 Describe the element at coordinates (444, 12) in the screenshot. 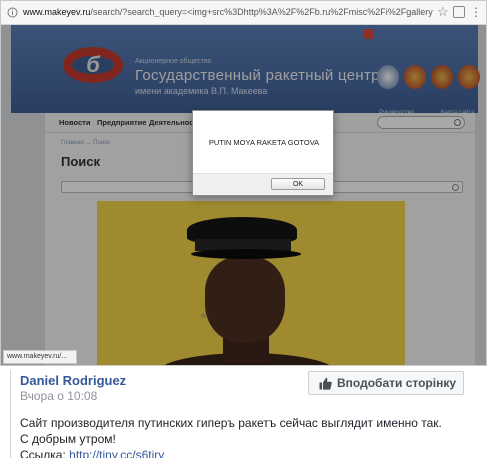

I see `bookmark-star-icon: ☆` at that location.